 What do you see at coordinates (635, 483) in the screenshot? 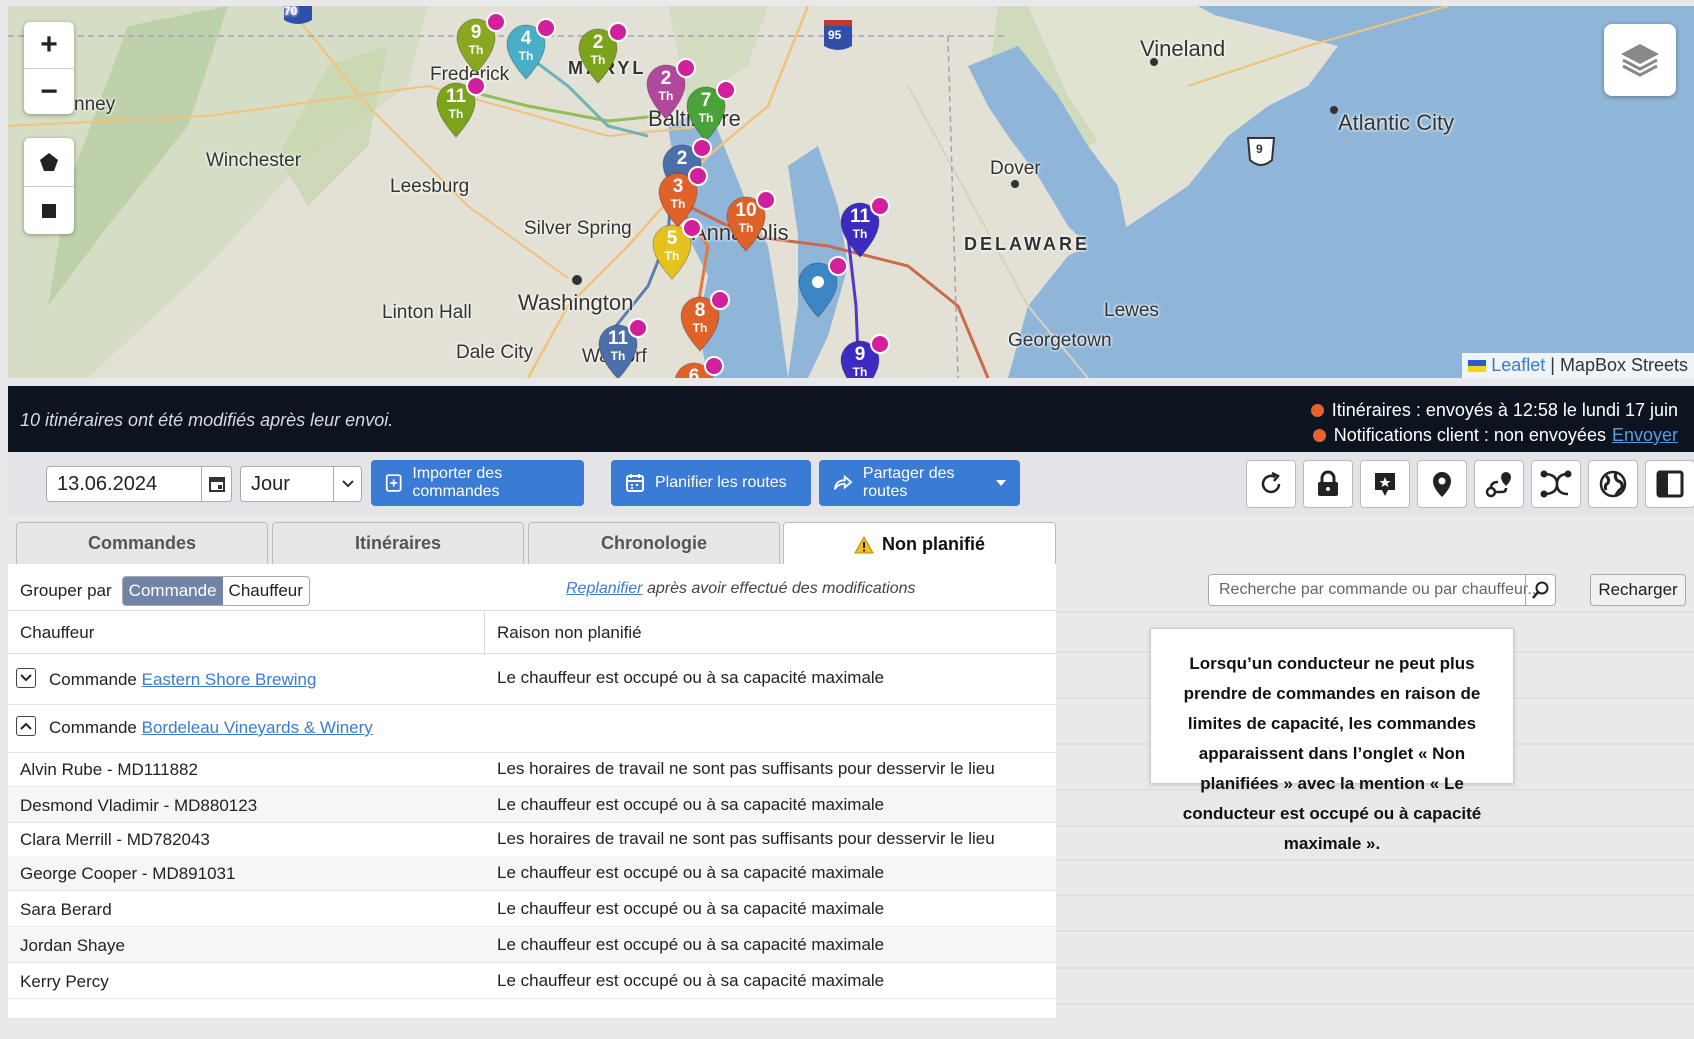
I see `calendar-plan-icon` at bounding box center [635, 483].